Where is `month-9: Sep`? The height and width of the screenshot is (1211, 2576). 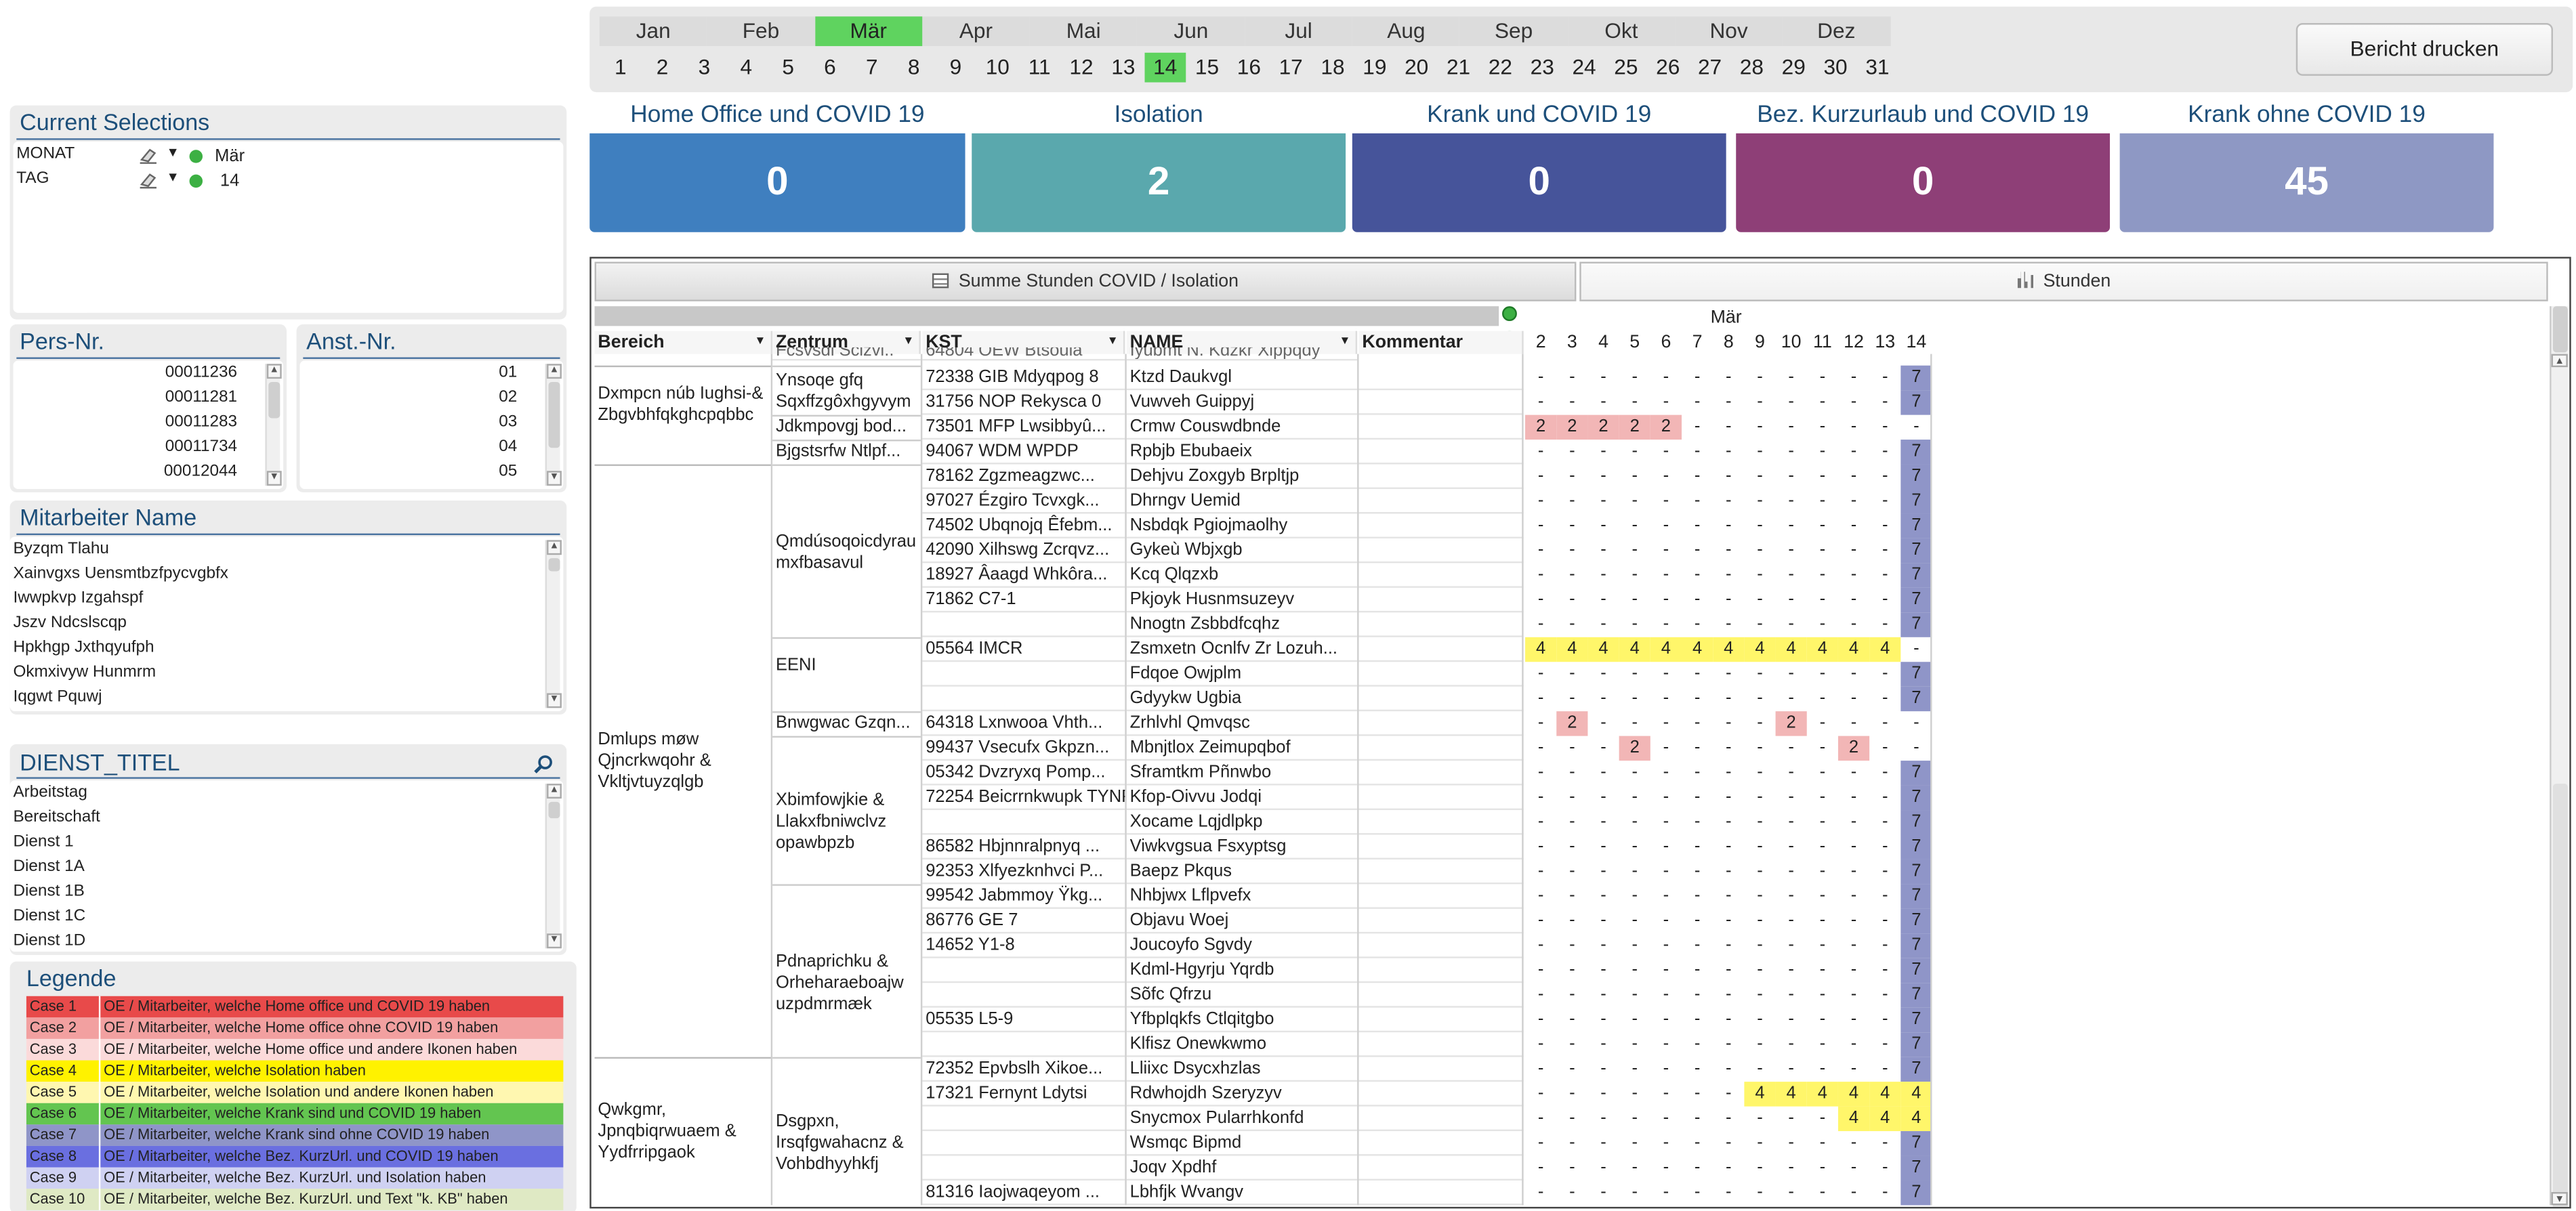 month-9: Sep is located at coordinates (1513, 31).